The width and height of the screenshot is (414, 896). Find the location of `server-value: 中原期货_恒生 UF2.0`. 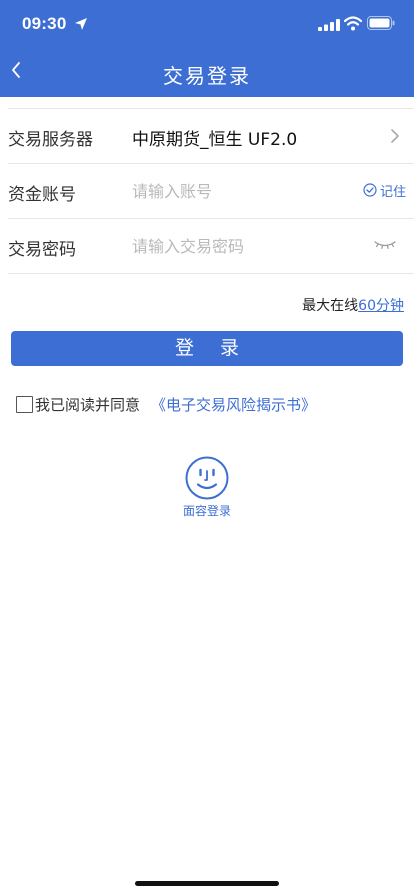

server-value: 中原期货_恒生 UF2.0 is located at coordinates (214, 137).